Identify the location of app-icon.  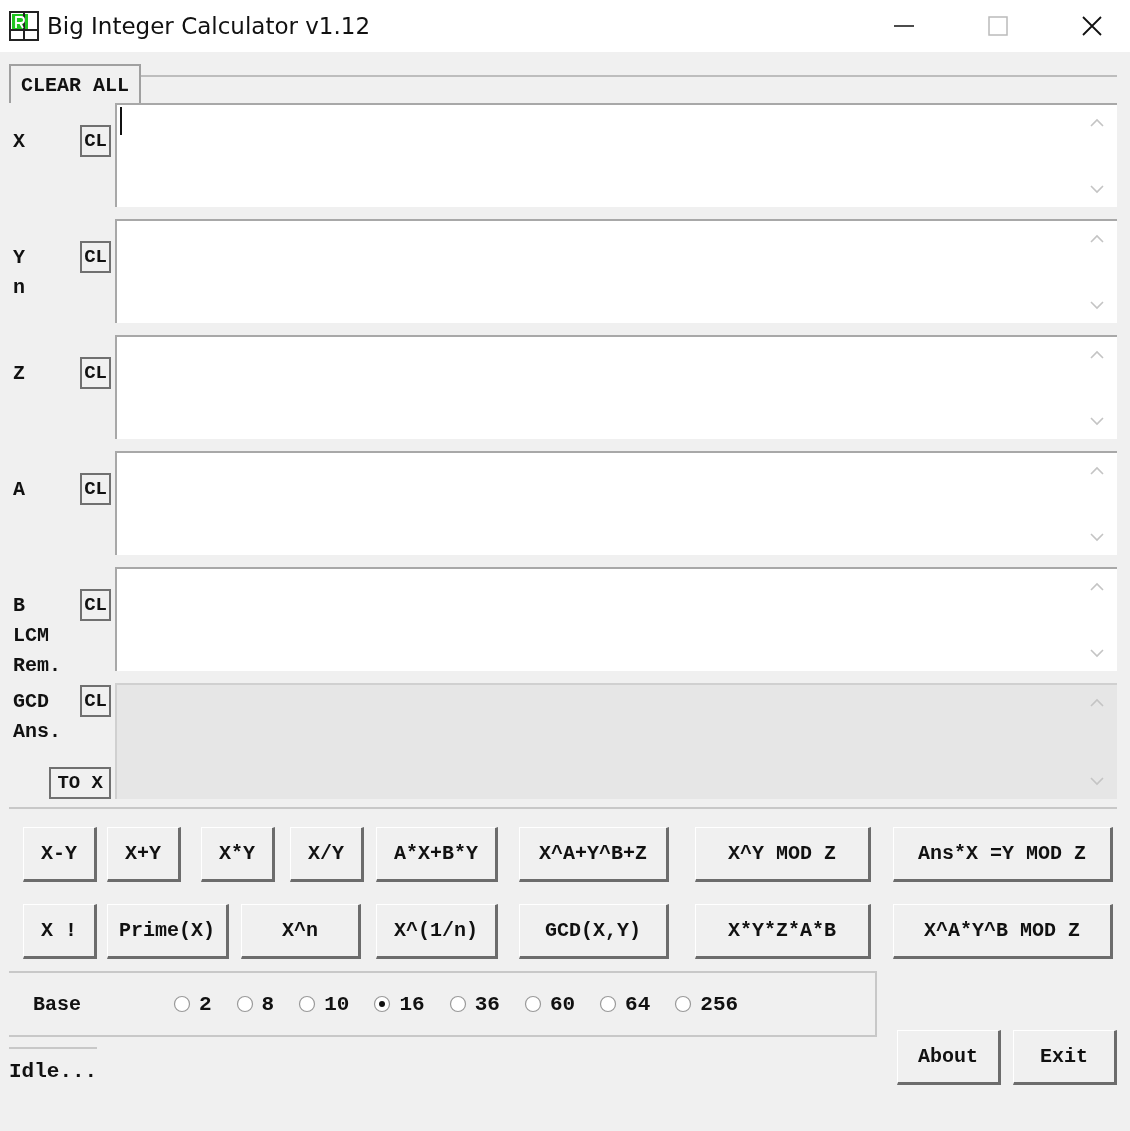
(24, 26).